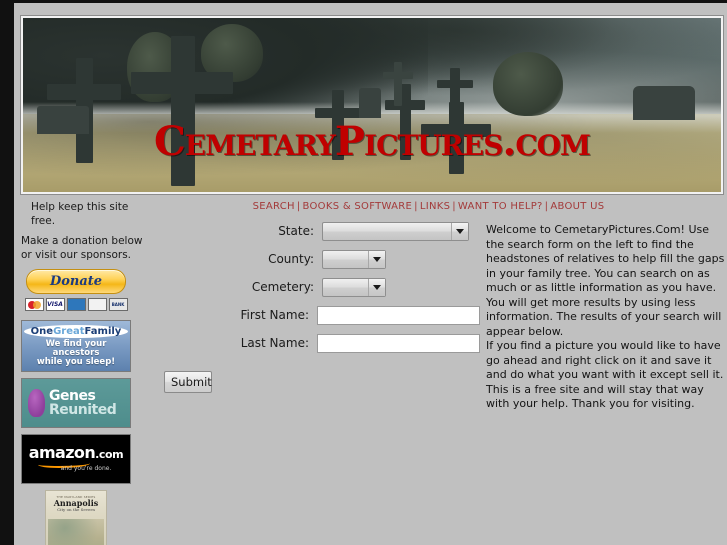 This screenshot has height=545, width=727. I want to click on ogf-word-family: Family, so click(103, 331).